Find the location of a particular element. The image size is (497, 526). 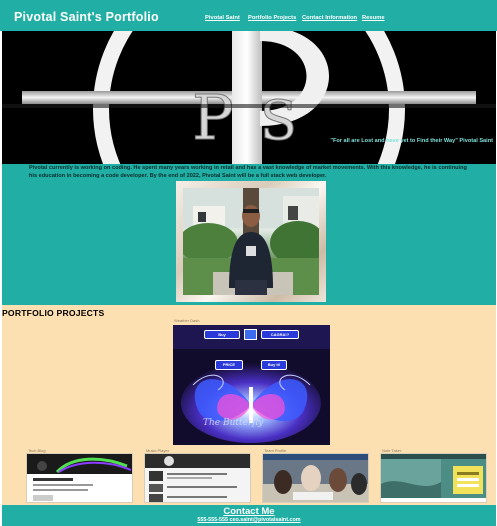

nav-link-portfolio-projects: Portfolio Projects is located at coordinates (272, 18).